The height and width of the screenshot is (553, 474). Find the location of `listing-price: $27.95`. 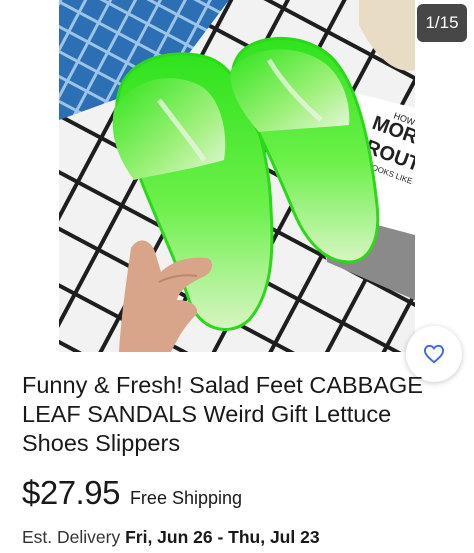

listing-price: $27.95 is located at coordinates (71, 492).